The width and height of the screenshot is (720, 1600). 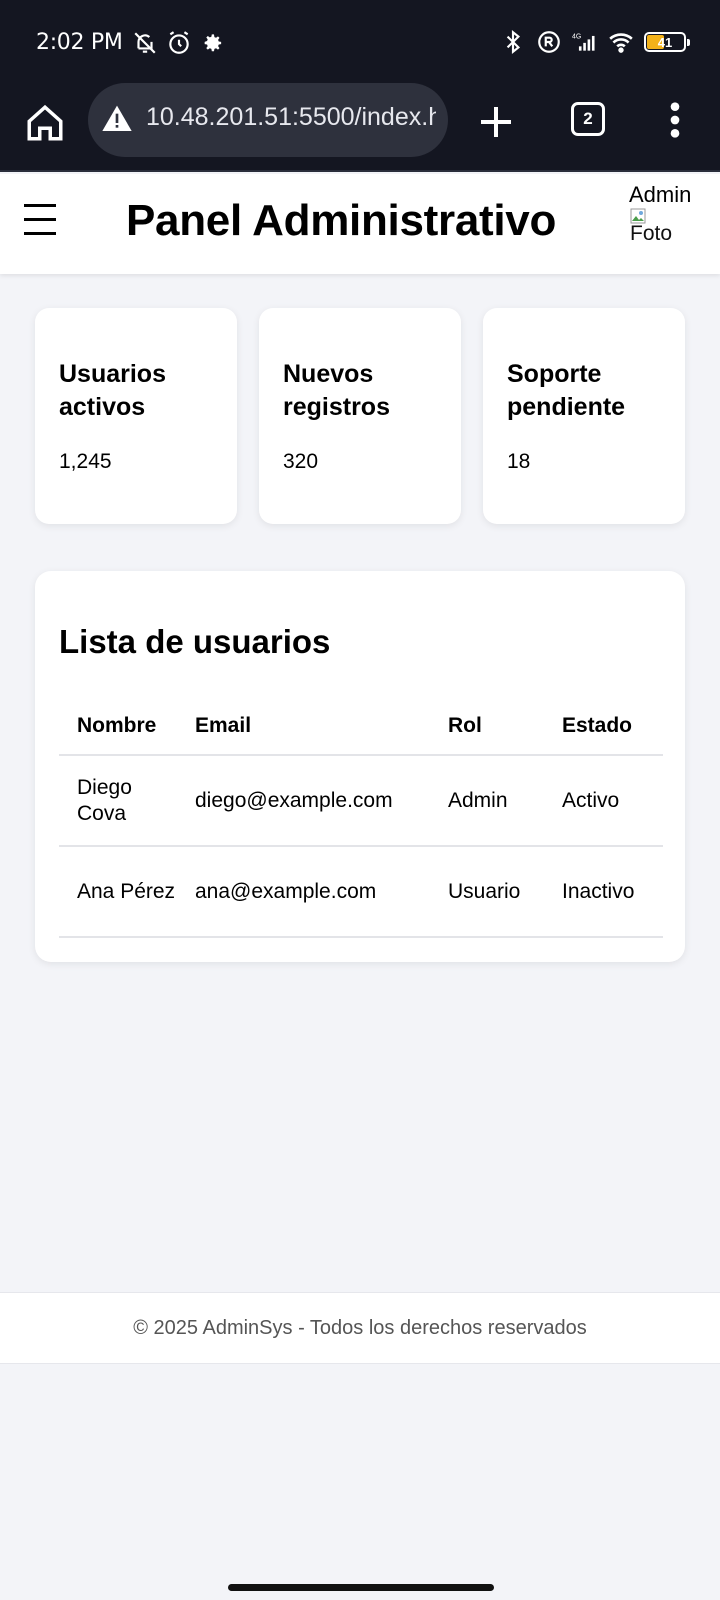 I want to click on battery-indicator: 41, so click(x=667, y=42).